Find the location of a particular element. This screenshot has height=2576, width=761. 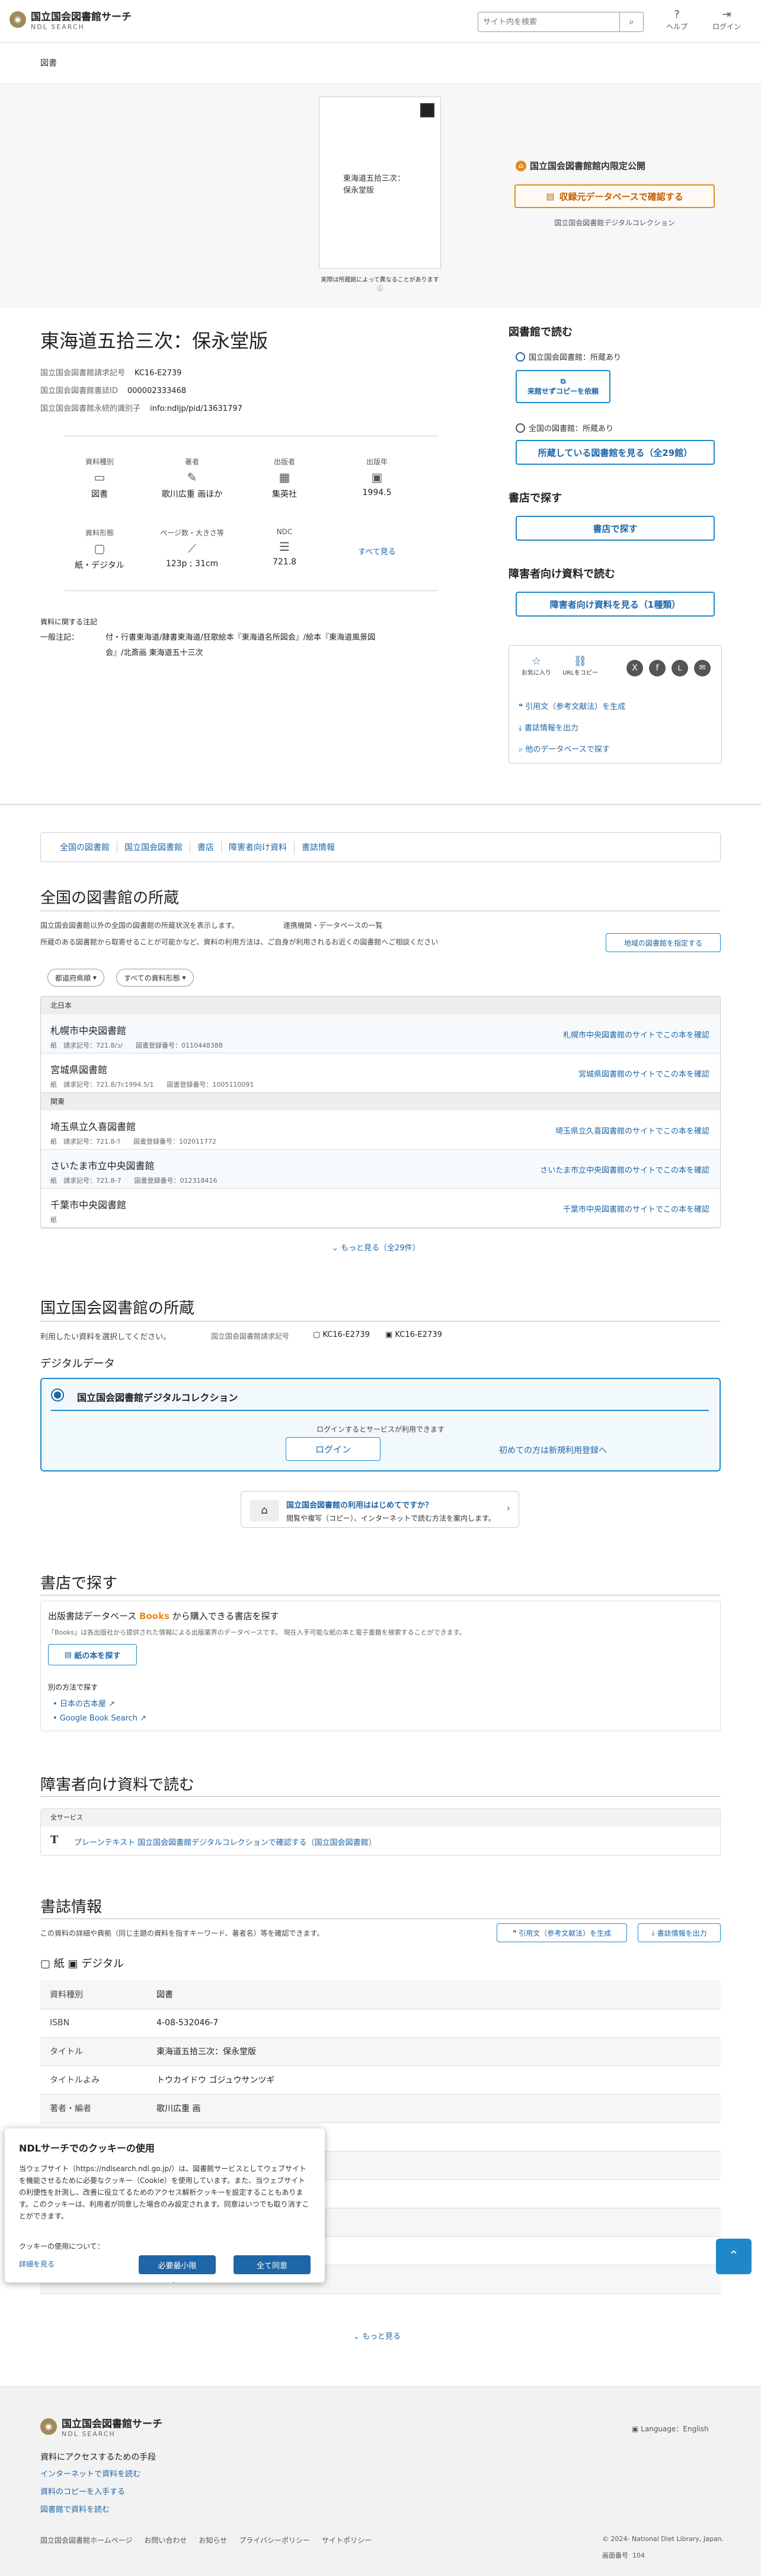

library-link: 埼玉県立久喜図書館のサイトでこの本を確認 is located at coordinates (632, 1130).